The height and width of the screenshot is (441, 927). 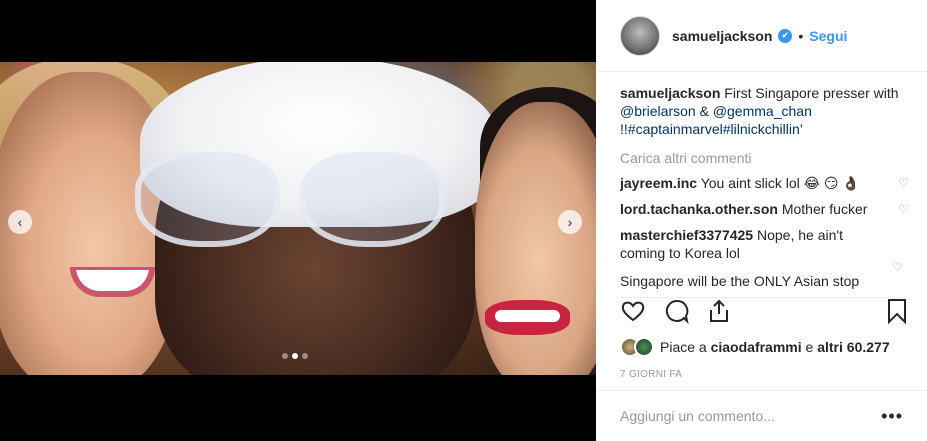 I want to click on comment-text: You aint slick lol 😂 😏 👌🏿, so click(x=780, y=183).